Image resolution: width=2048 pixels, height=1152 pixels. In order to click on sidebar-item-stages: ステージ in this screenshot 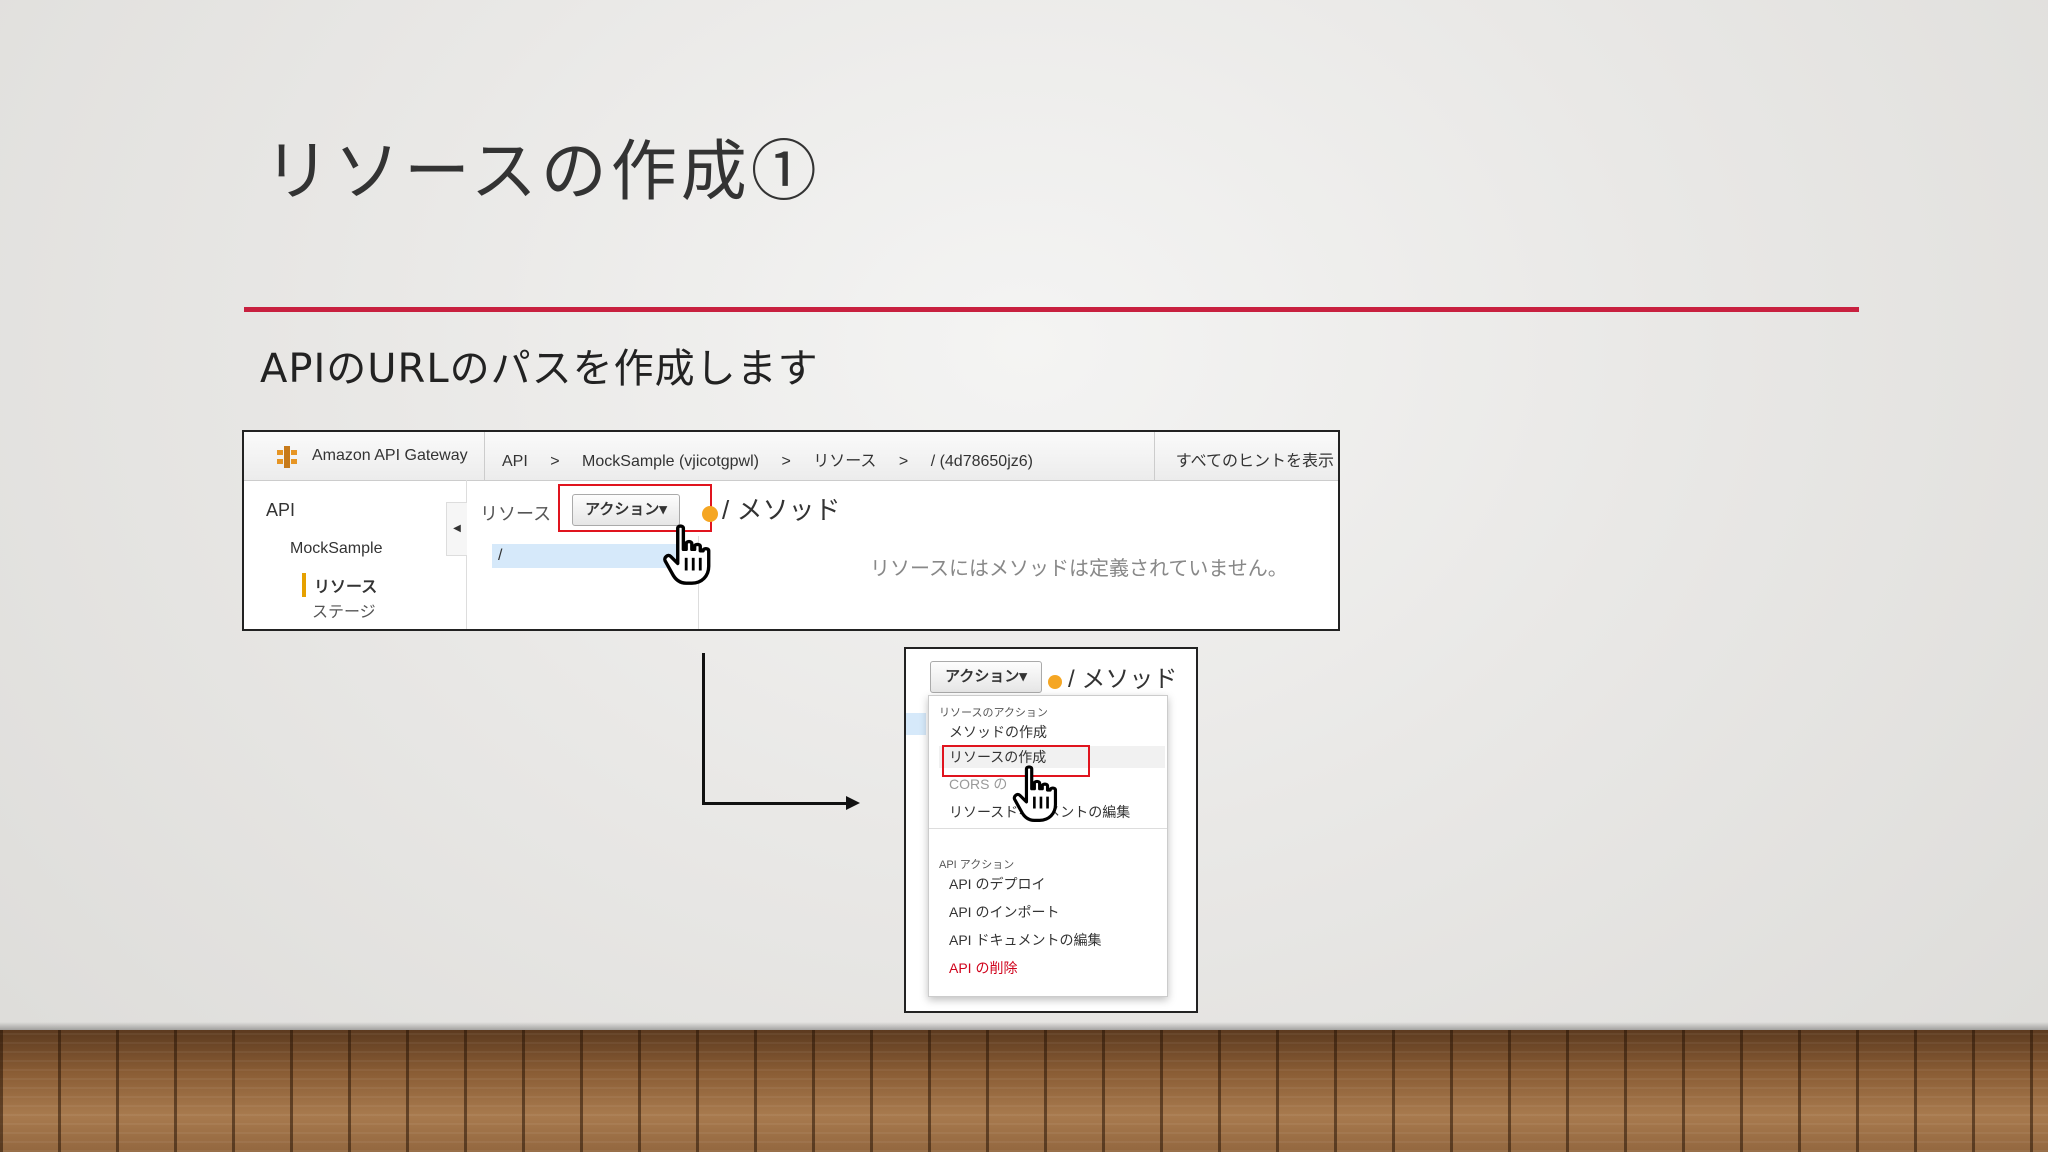, I will do `click(344, 610)`.